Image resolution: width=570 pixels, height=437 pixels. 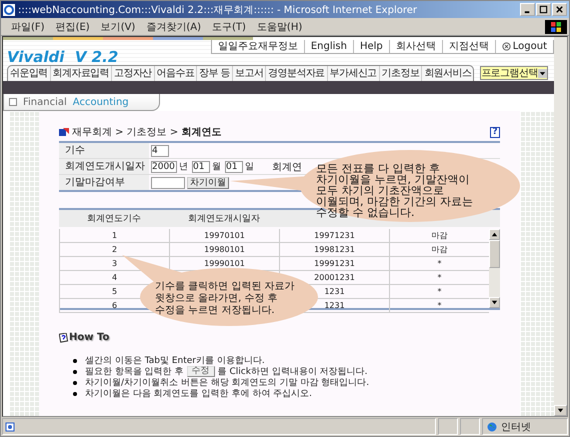 I want to click on unit-label: 일, so click(x=249, y=167).